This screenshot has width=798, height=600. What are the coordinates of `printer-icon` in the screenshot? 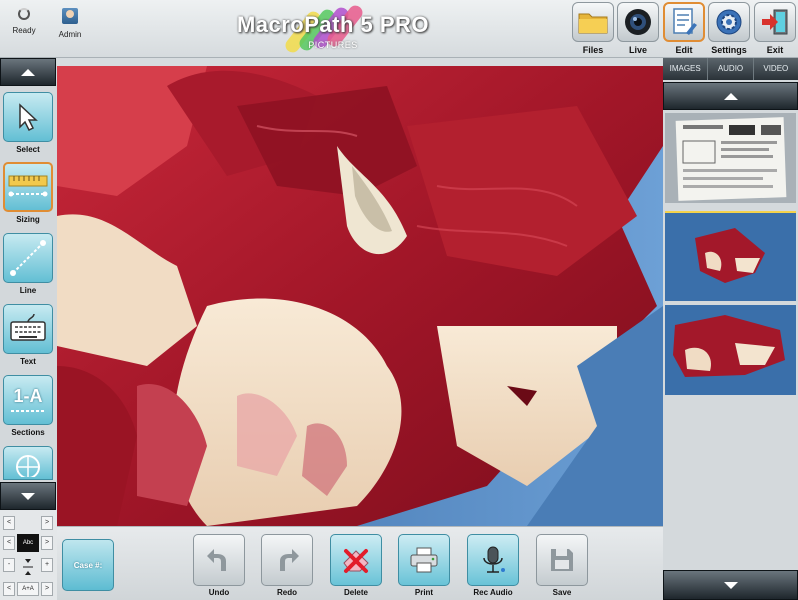 It's located at (424, 560).